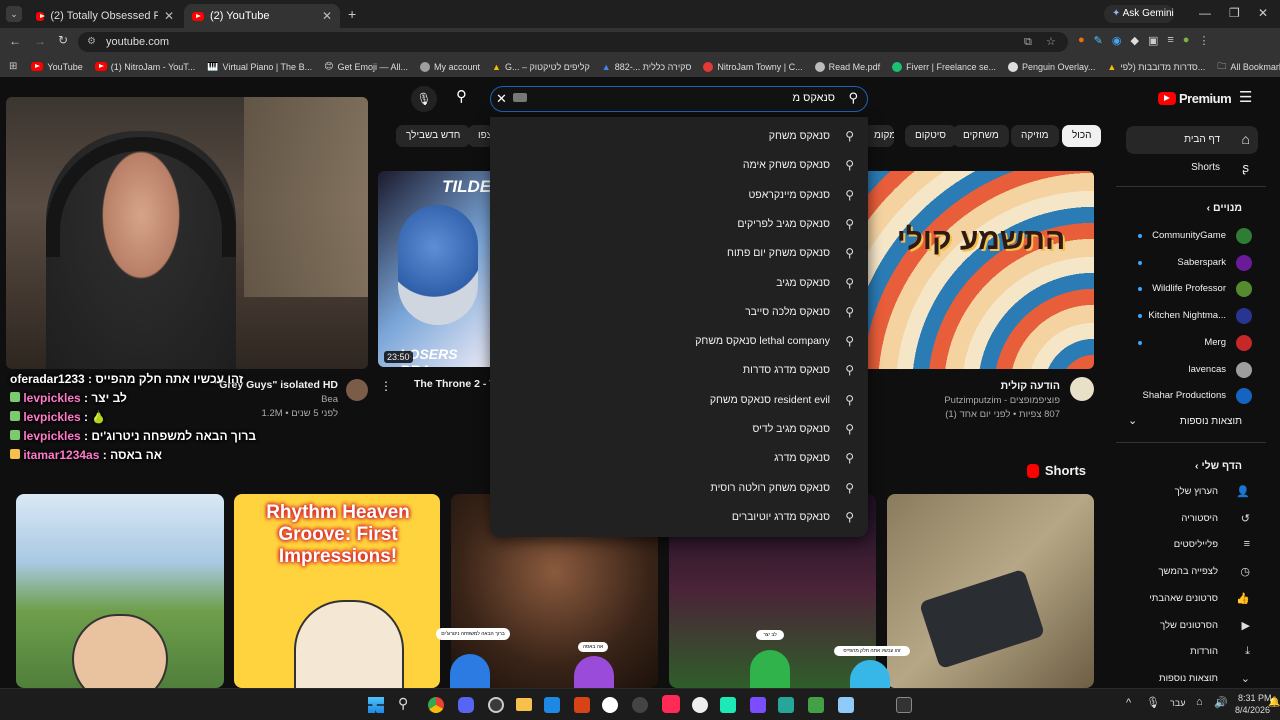 The width and height of the screenshot is (1280, 720). What do you see at coordinates (1153, 702) in the screenshot?
I see `microphone-tray-icon: 🎙` at bounding box center [1153, 702].